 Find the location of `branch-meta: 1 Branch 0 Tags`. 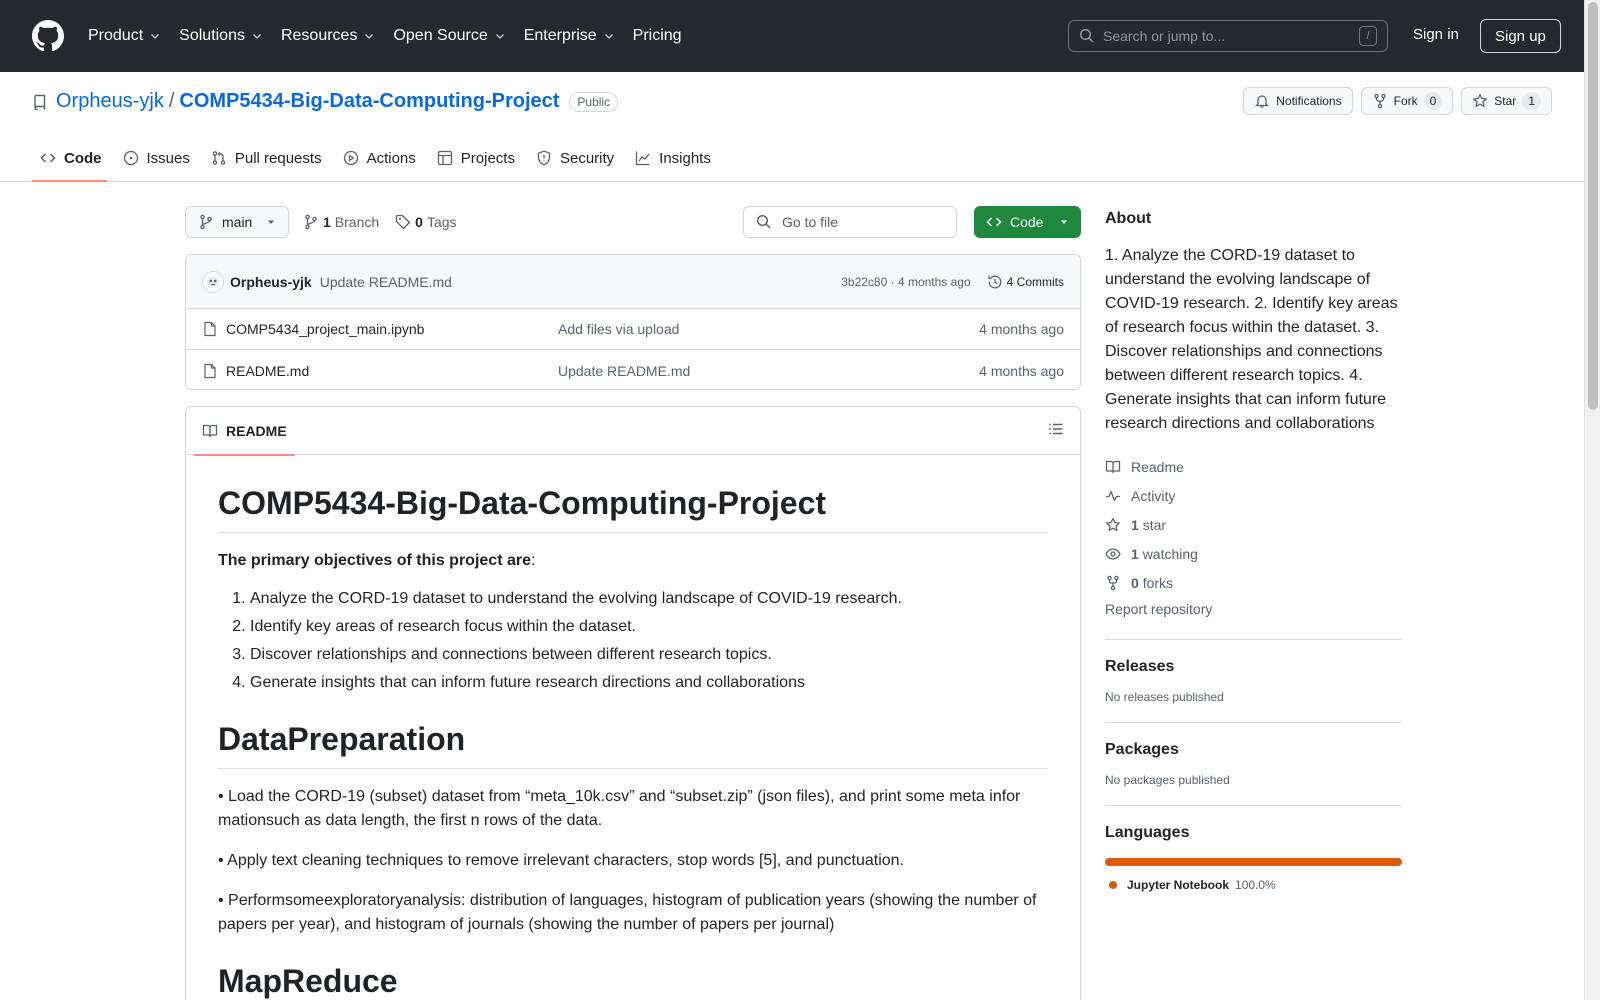

branch-meta: 1 Branch 0 Tags is located at coordinates (380, 222).